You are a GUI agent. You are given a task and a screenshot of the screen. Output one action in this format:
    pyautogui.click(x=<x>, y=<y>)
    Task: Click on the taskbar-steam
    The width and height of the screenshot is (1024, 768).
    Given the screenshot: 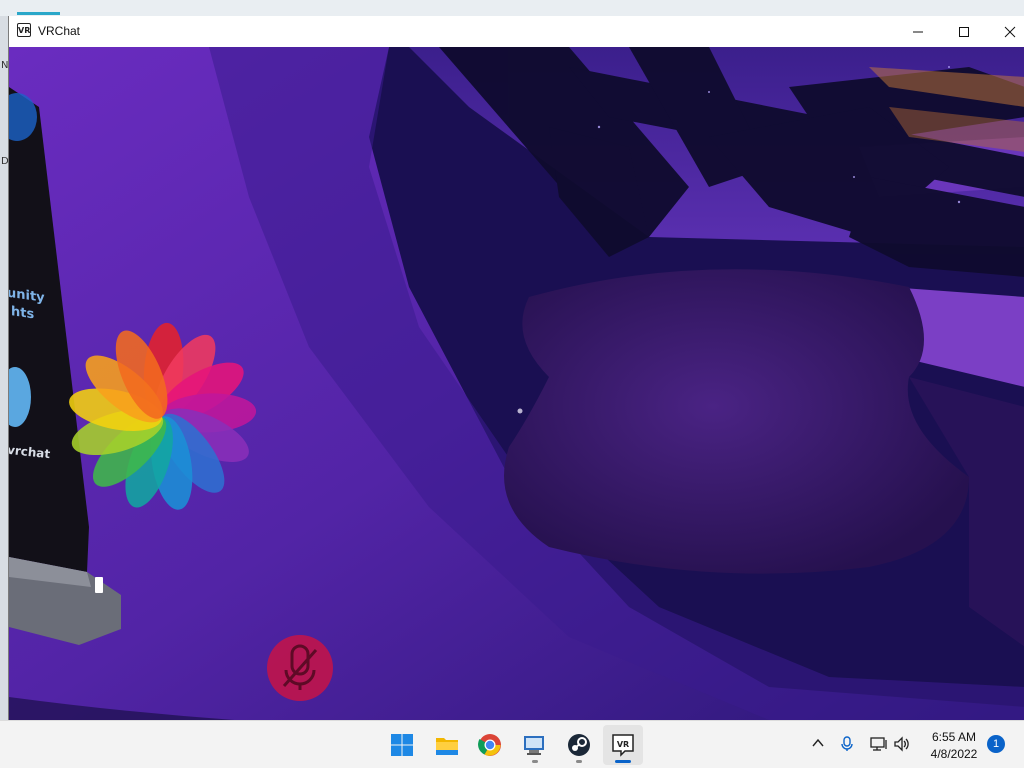 What is the action you would take?
    pyautogui.click(x=579, y=745)
    